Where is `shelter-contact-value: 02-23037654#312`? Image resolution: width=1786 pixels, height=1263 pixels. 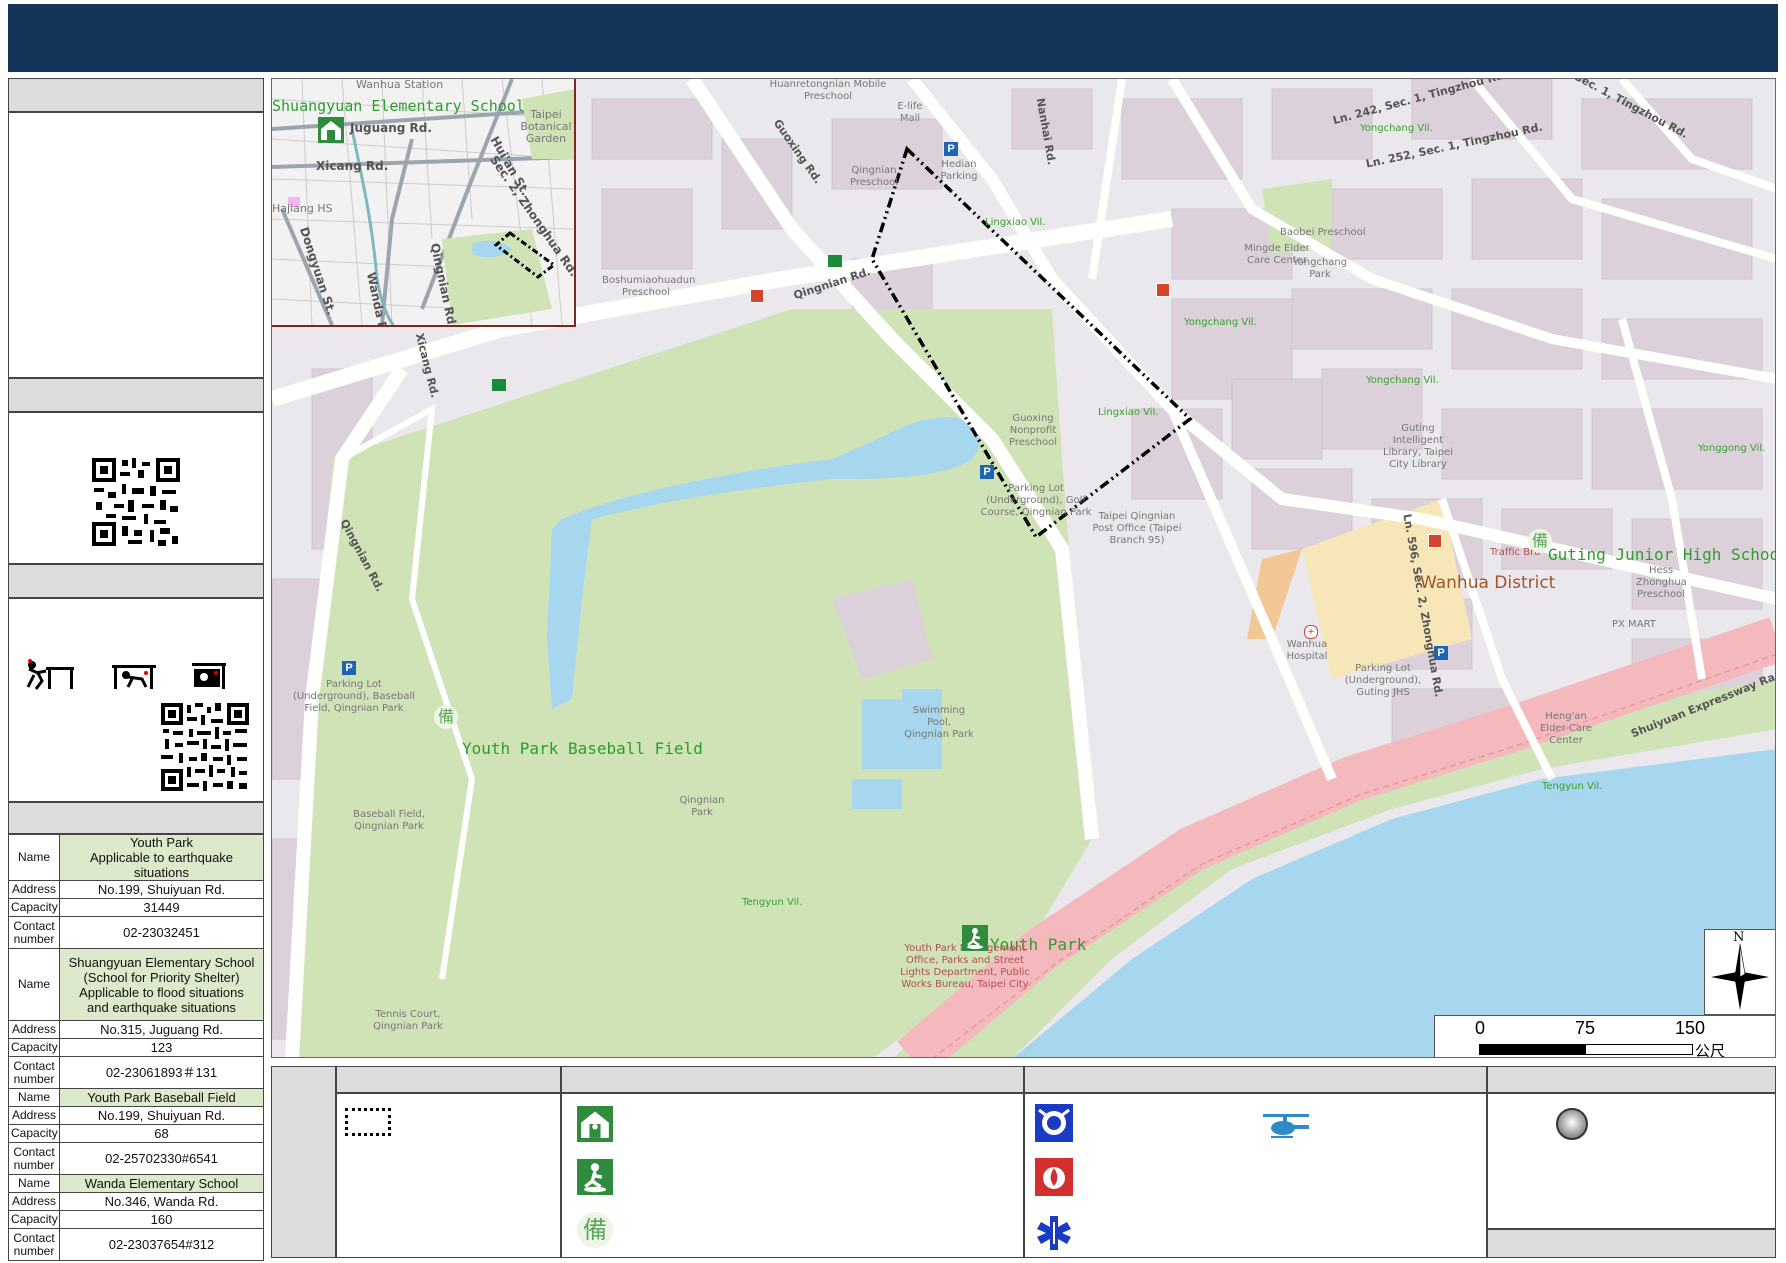 shelter-contact-value: 02-23037654#312 is located at coordinates (161, 1244).